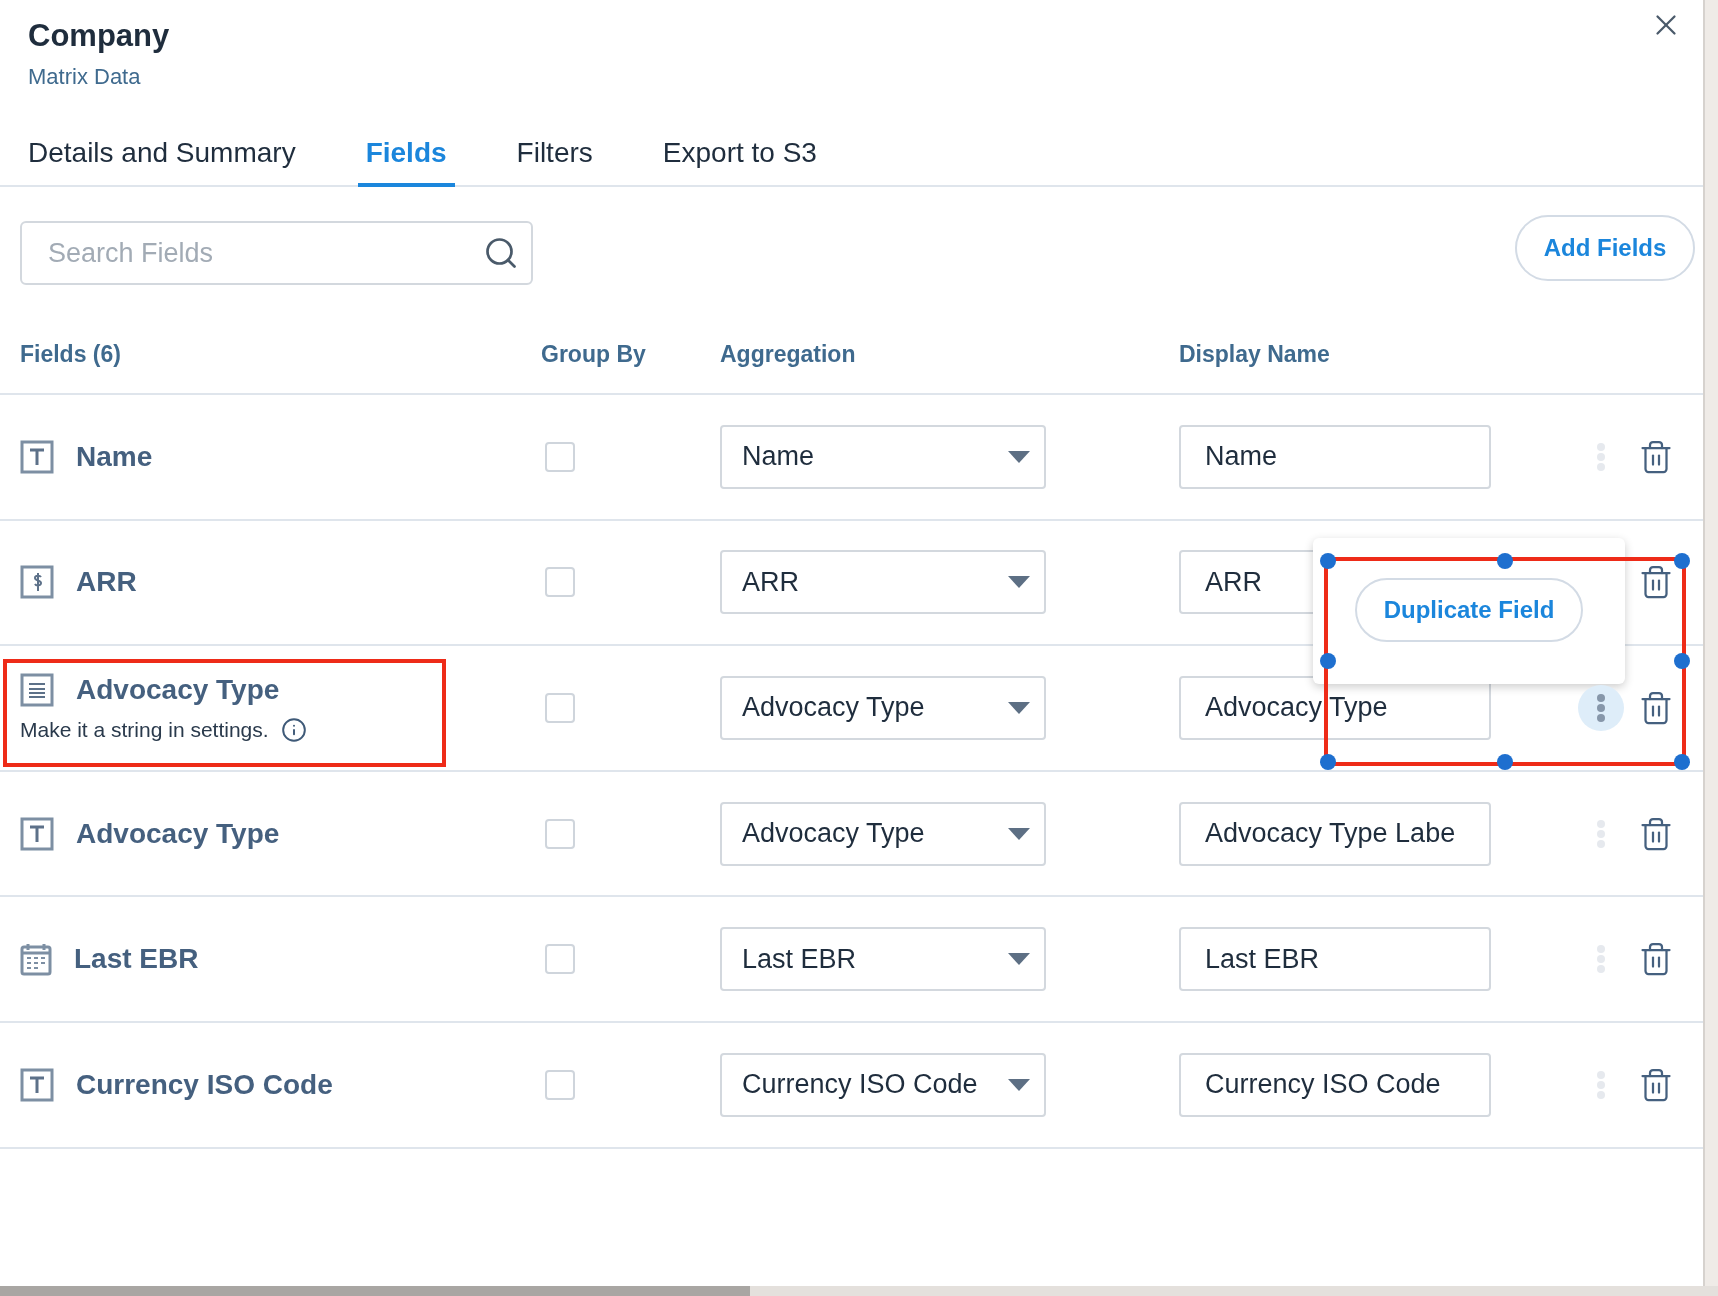 The width and height of the screenshot is (1718, 1296). I want to click on field-name: Name, so click(114, 456).